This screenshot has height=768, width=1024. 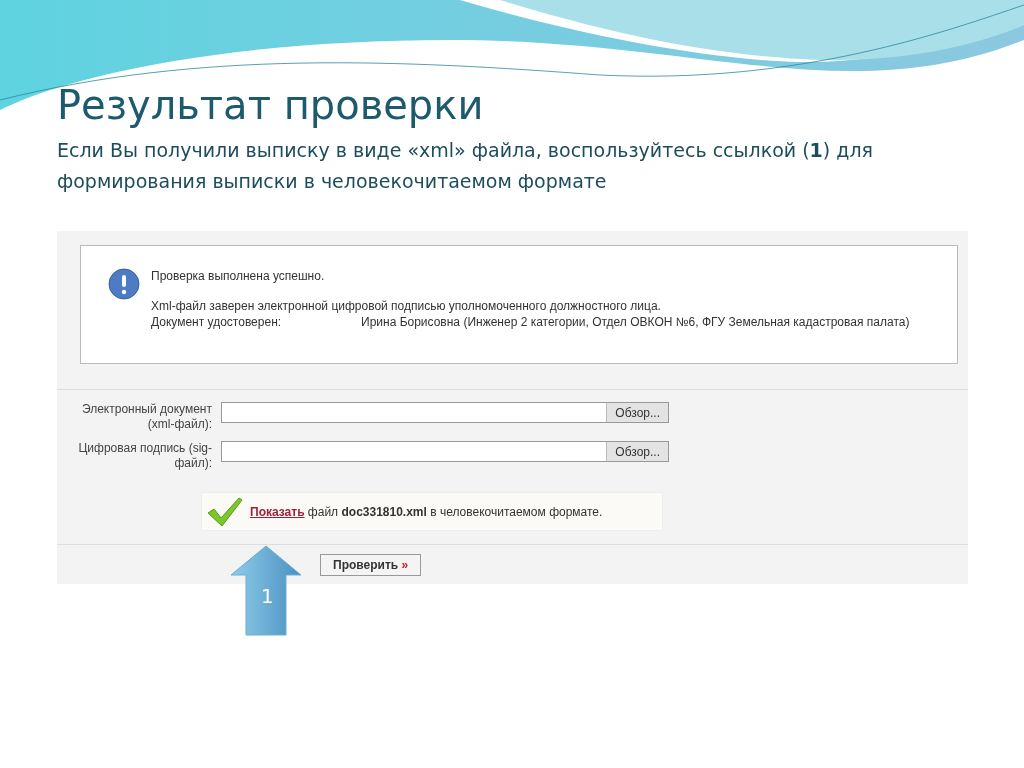 I want to click on field-label: Цифровая подпись (sig-файл):, so click(x=144, y=456).